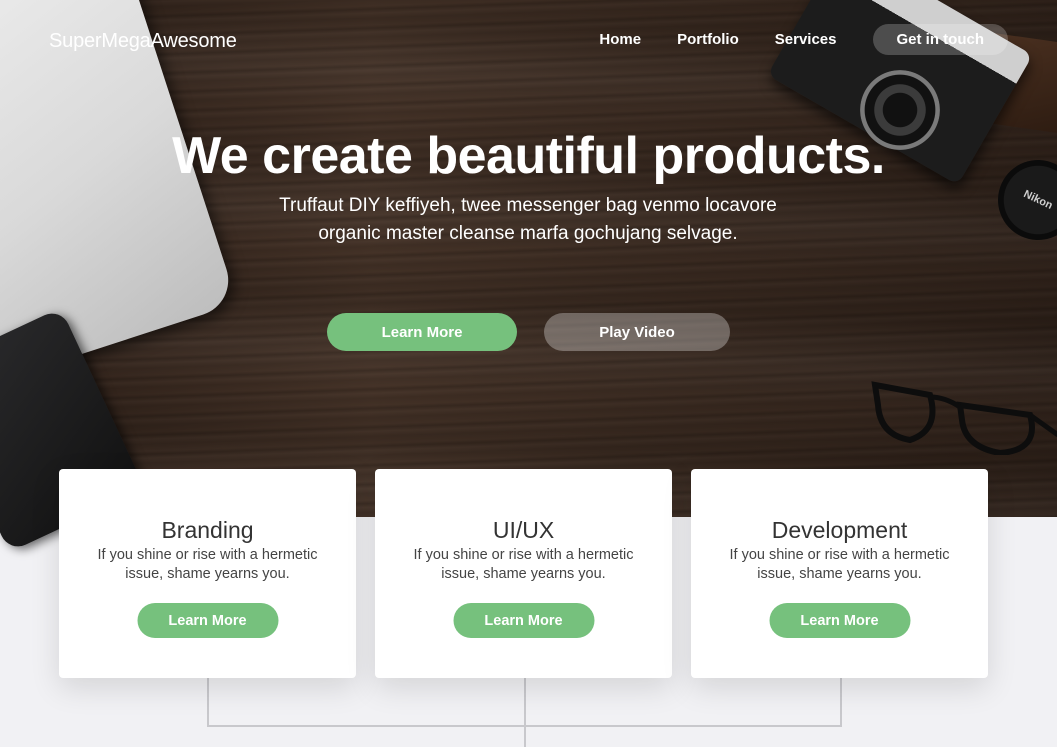 This screenshot has width=1057, height=747. Describe the element at coordinates (839, 530) in the screenshot. I see `card-title: Development` at that location.